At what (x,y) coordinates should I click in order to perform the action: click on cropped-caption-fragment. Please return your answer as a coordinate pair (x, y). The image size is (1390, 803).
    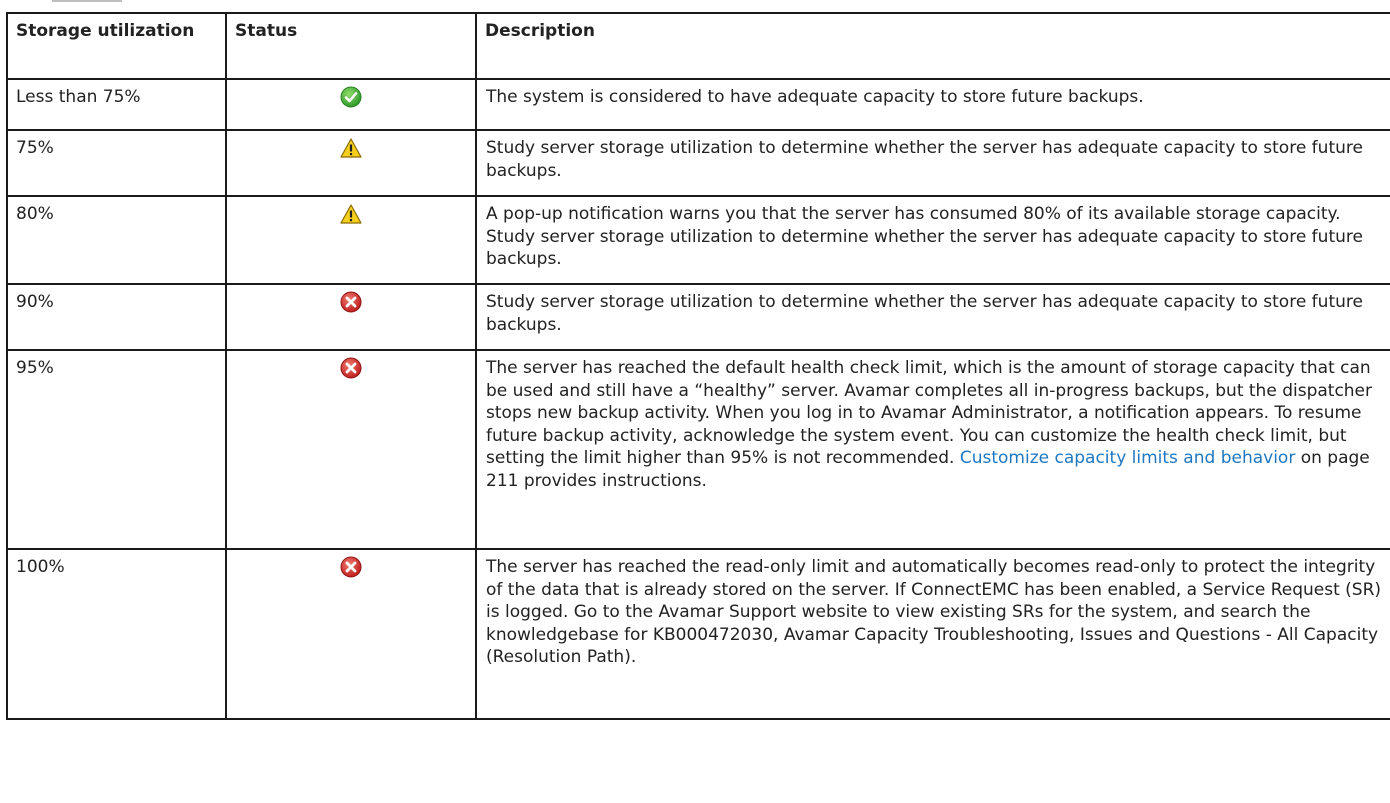
    Looking at the image, I should click on (695, 6).